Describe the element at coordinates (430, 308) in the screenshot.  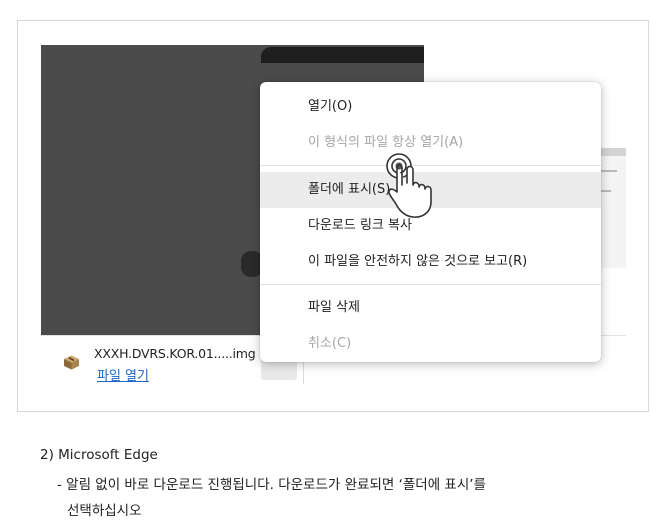
I see `menu-item-delete-file: 파일 삭제` at that location.